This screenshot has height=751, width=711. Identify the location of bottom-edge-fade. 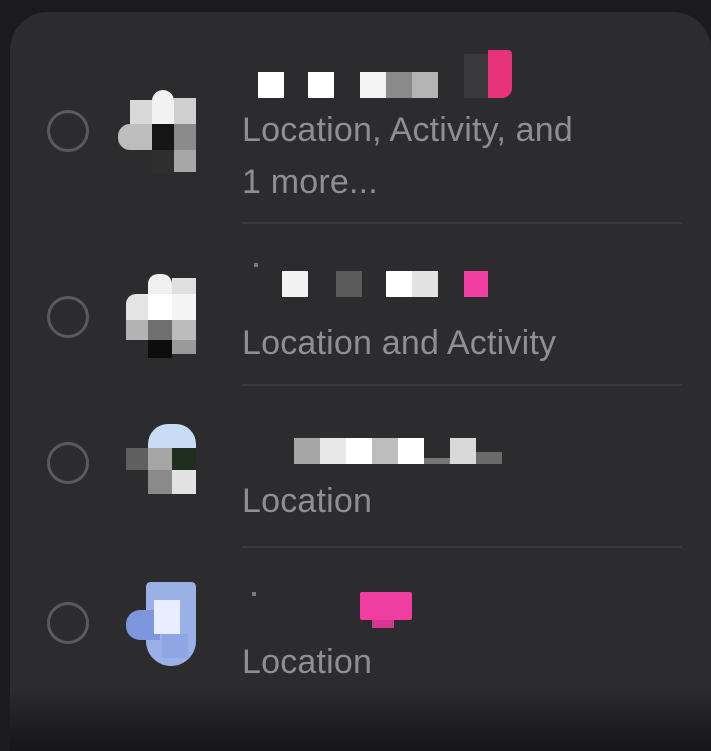
(360, 719).